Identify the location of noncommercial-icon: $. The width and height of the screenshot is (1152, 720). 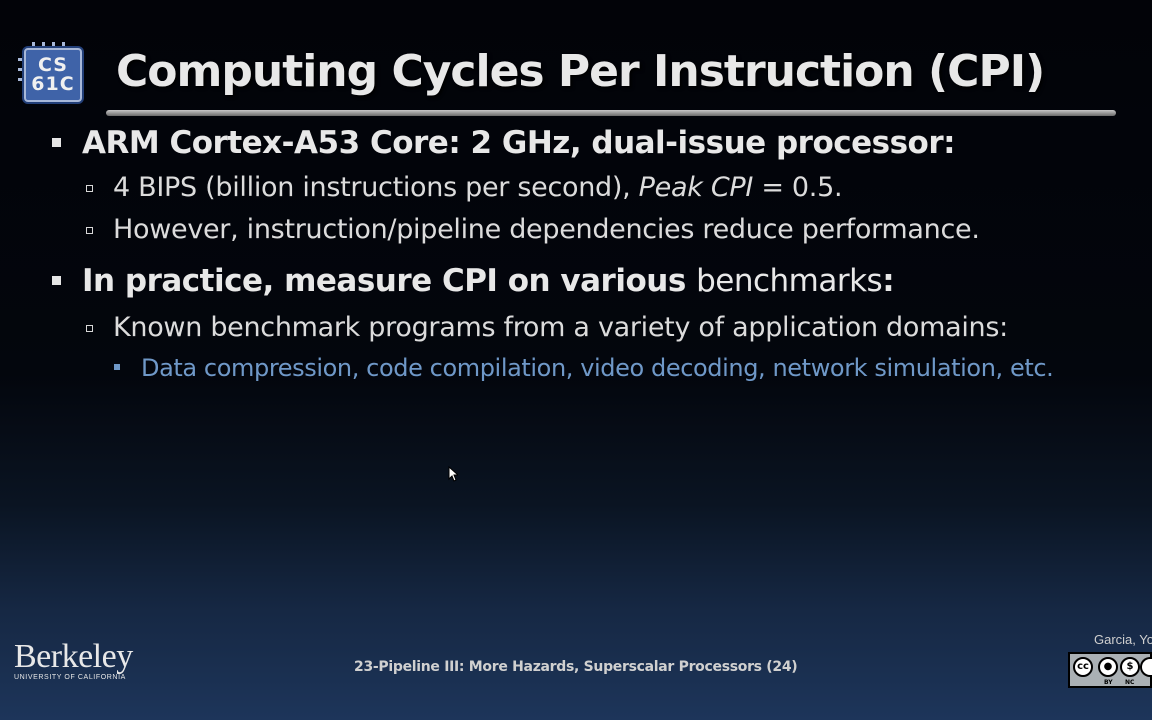
(1130, 667).